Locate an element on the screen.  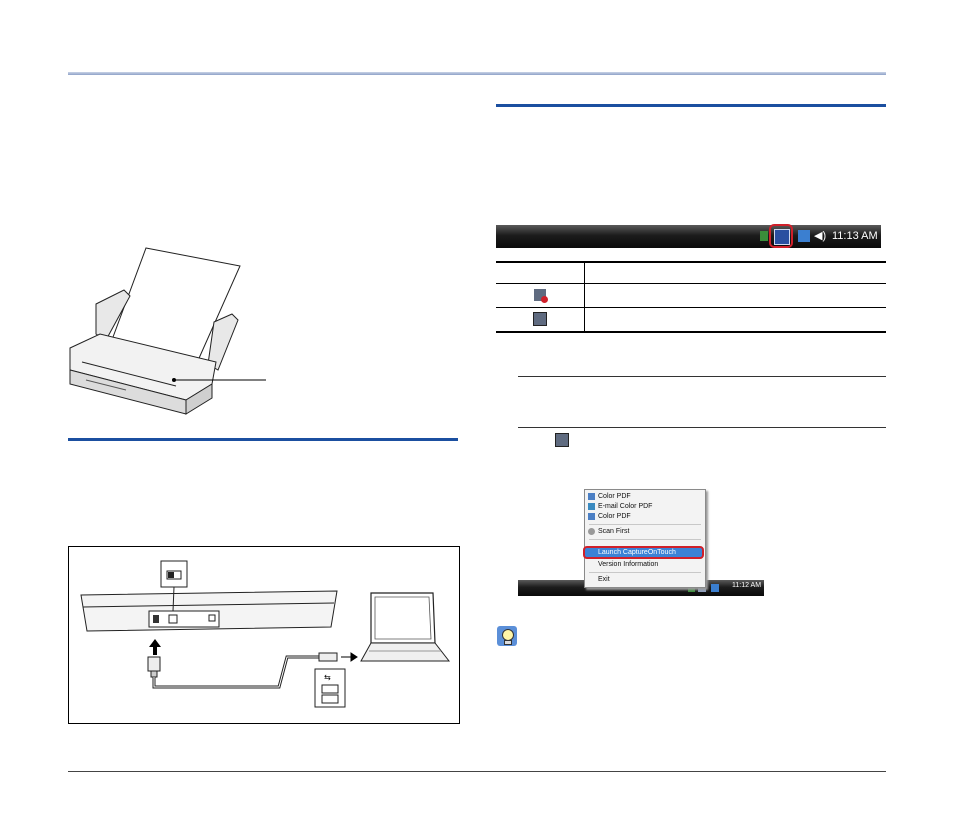
section-rule-left is located at coordinates (263, 439).